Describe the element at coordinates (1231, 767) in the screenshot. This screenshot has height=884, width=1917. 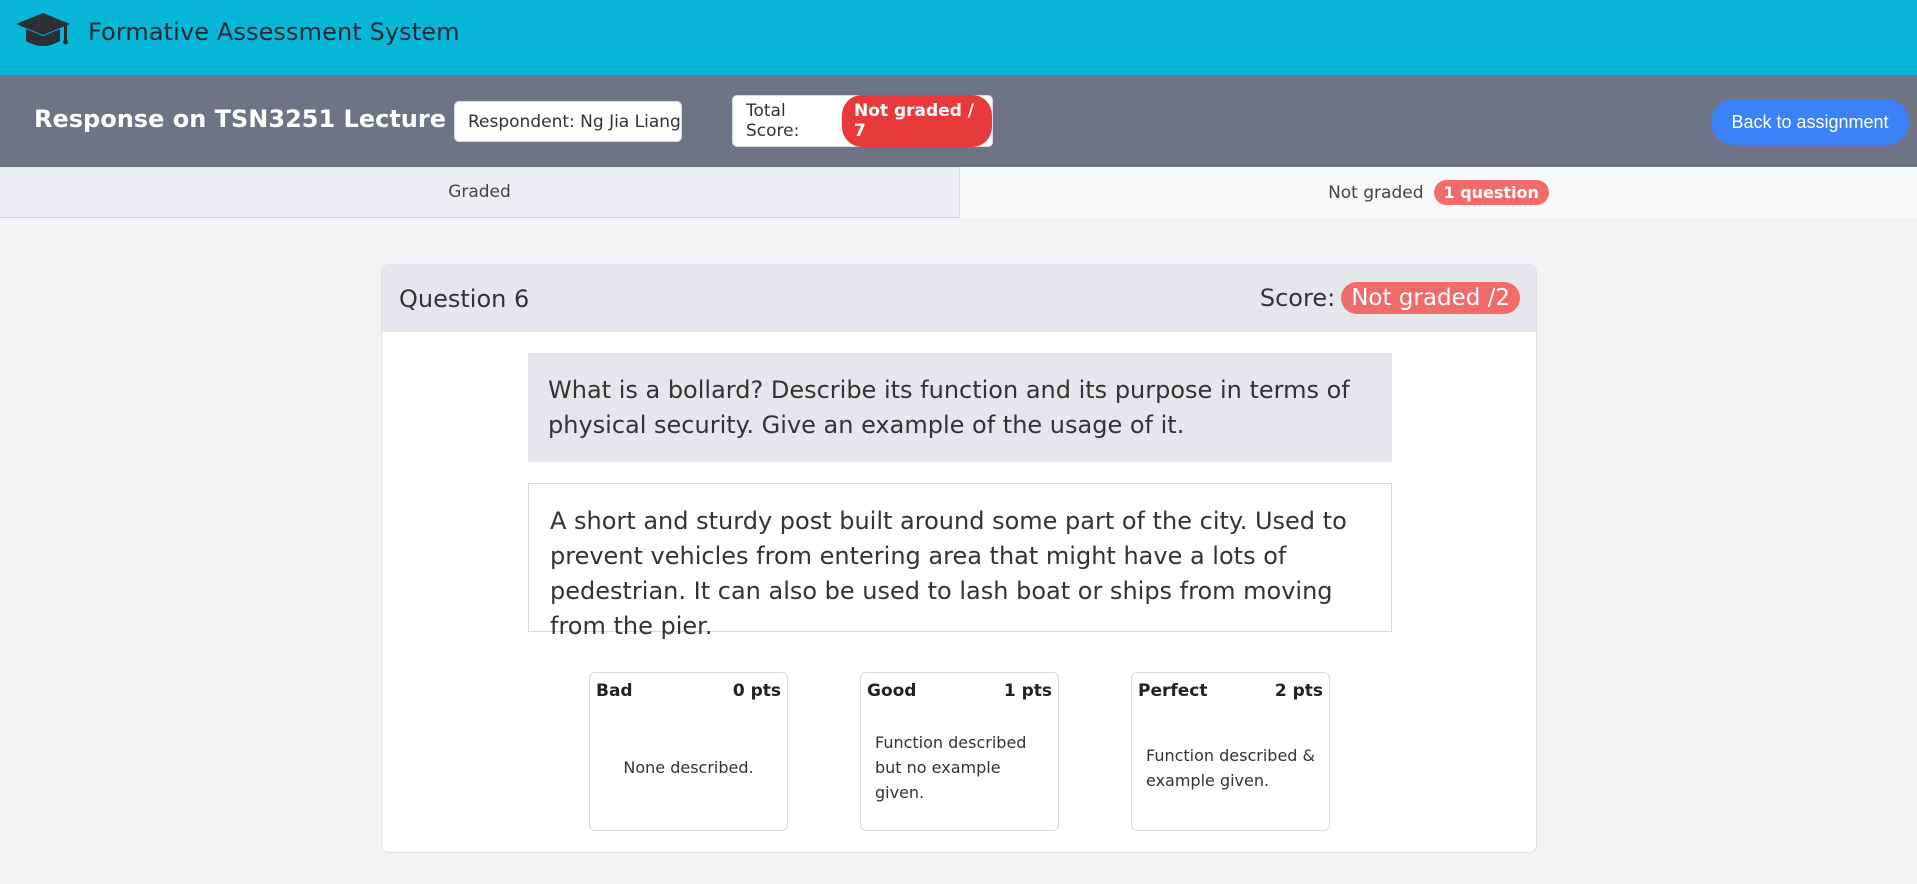
I see `rubric-description: Function described & example given.` at that location.